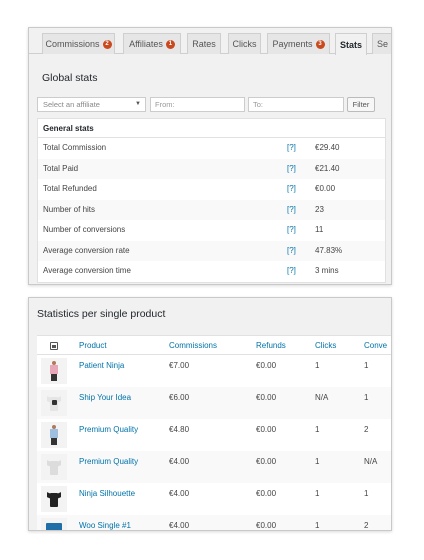 The width and height of the screenshot is (424, 560). What do you see at coordinates (375, 346) in the screenshot?
I see `column-conversions: Conve` at bounding box center [375, 346].